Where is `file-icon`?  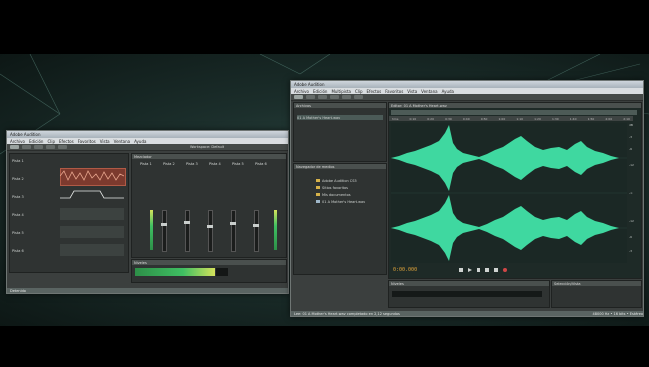
file-icon is located at coordinates (318, 201).